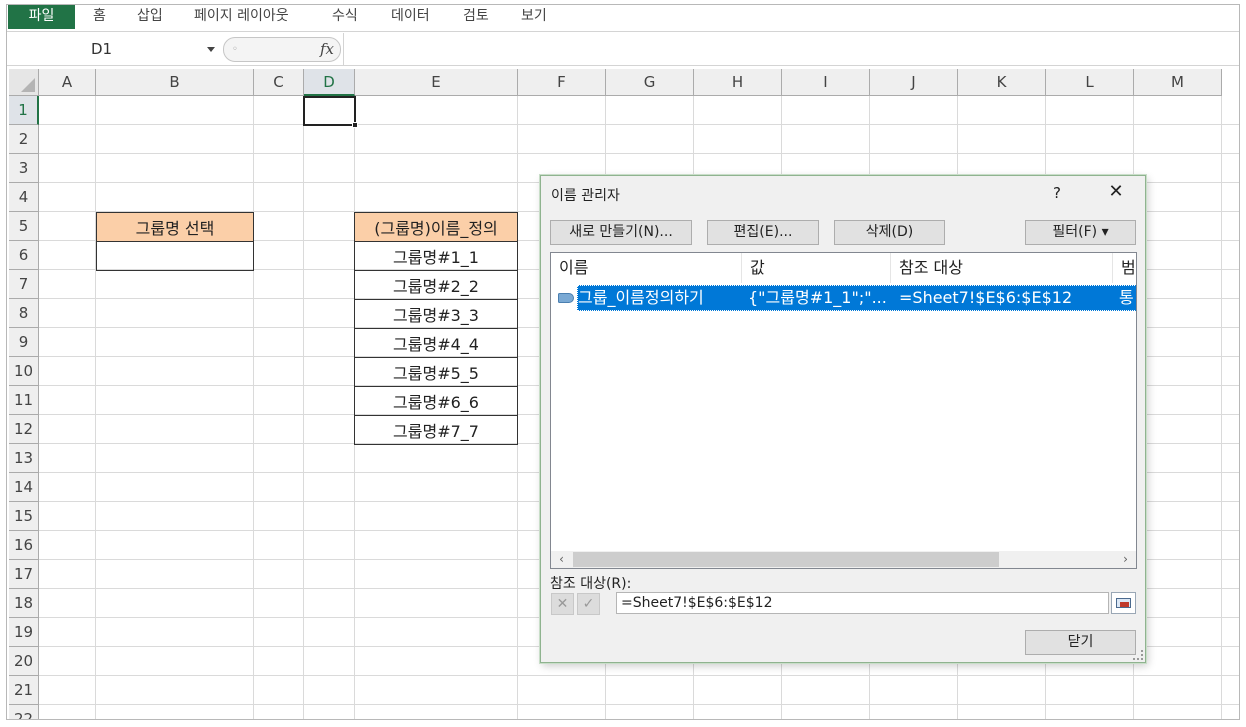 The width and height of the screenshot is (1246, 727). I want to click on list-header-refers-to: 참조 대상, so click(1002, 268).